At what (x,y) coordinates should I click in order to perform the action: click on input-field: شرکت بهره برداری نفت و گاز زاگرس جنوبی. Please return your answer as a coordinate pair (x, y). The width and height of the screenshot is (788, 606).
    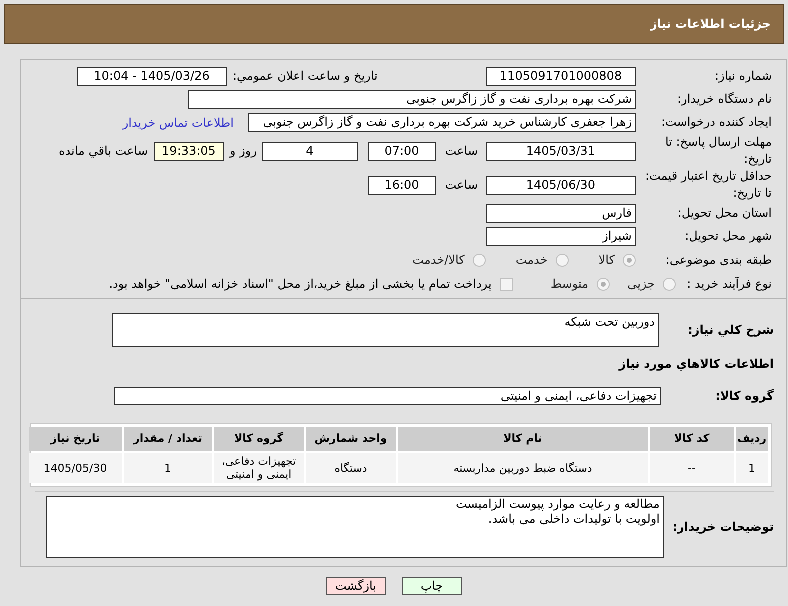
    Looking at the image, I should click on (412, 99).